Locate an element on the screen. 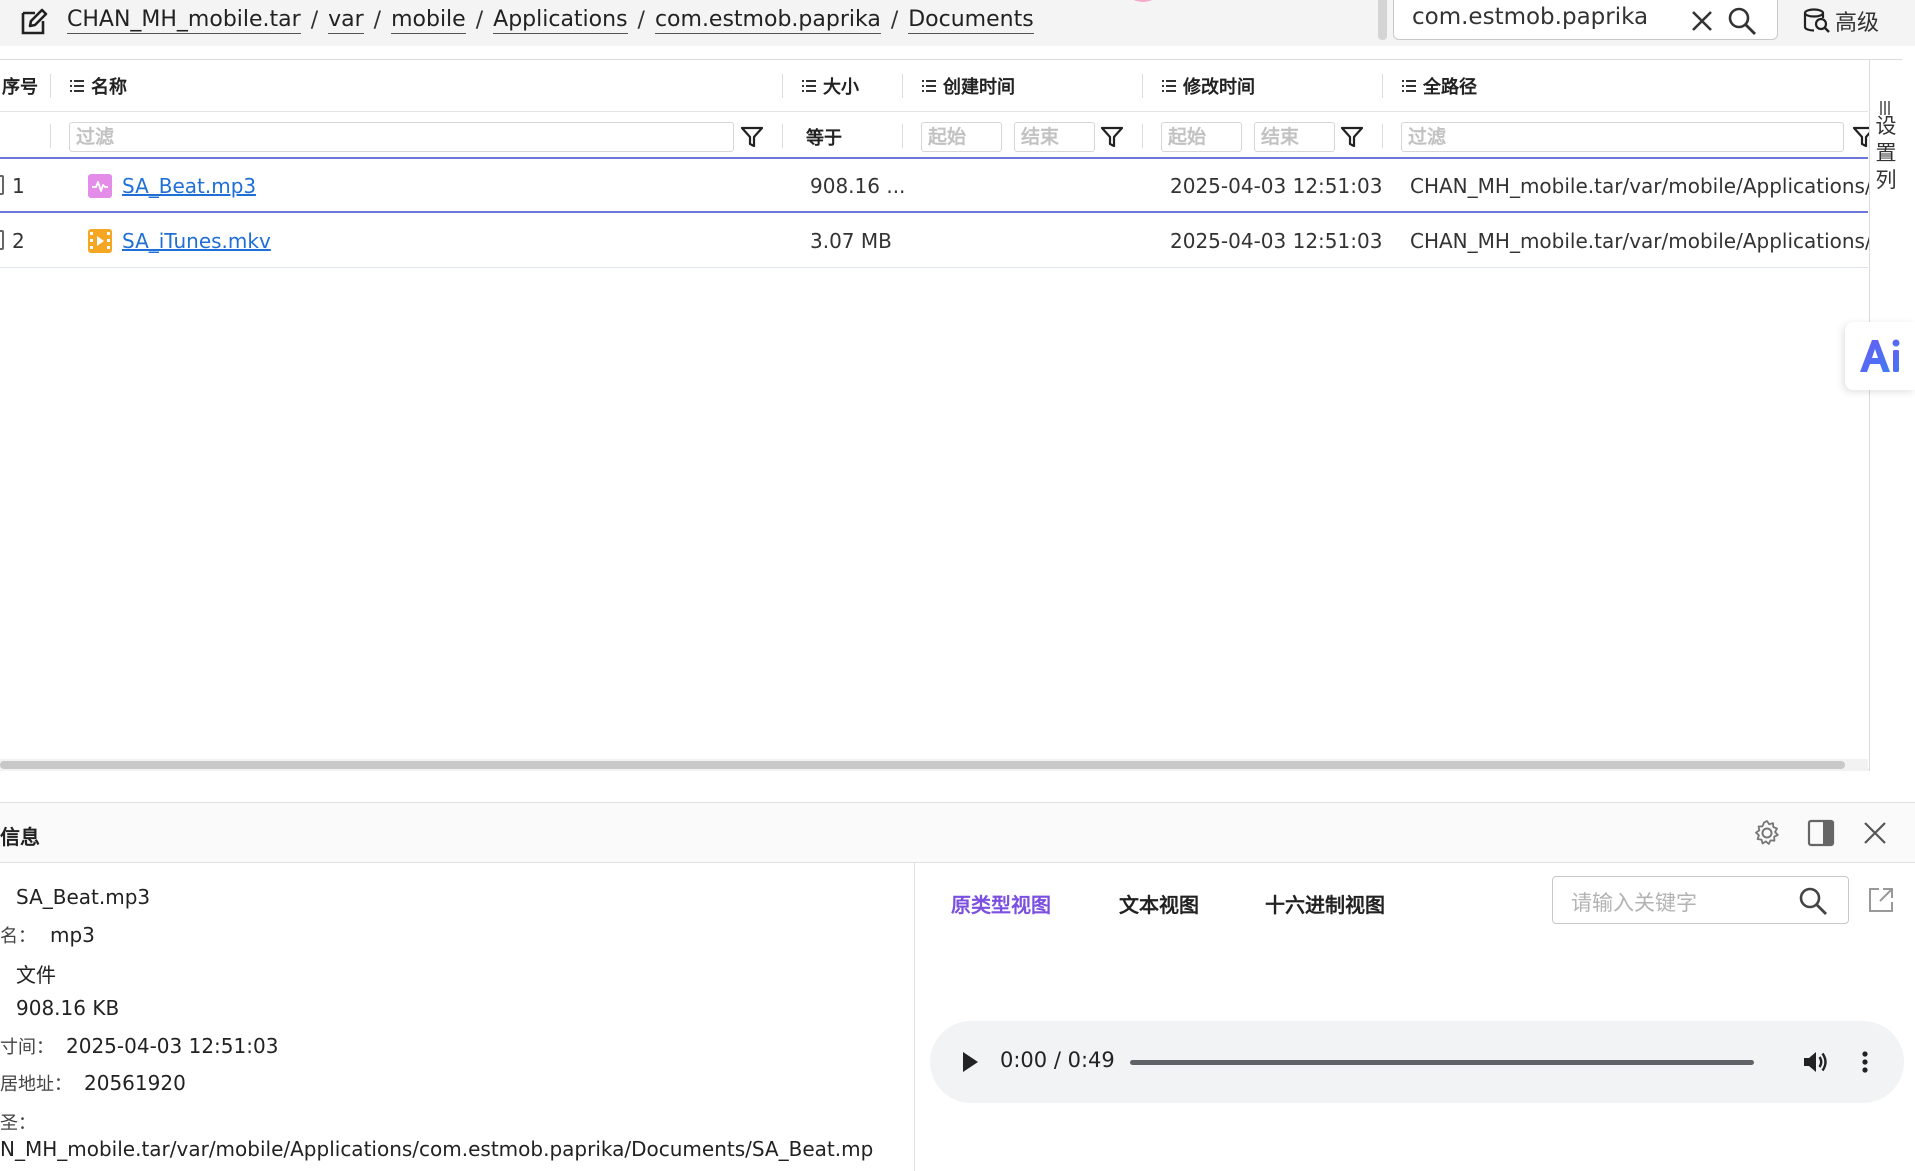  breadcrumb-item: Documents is located at coordinates (971, 20).